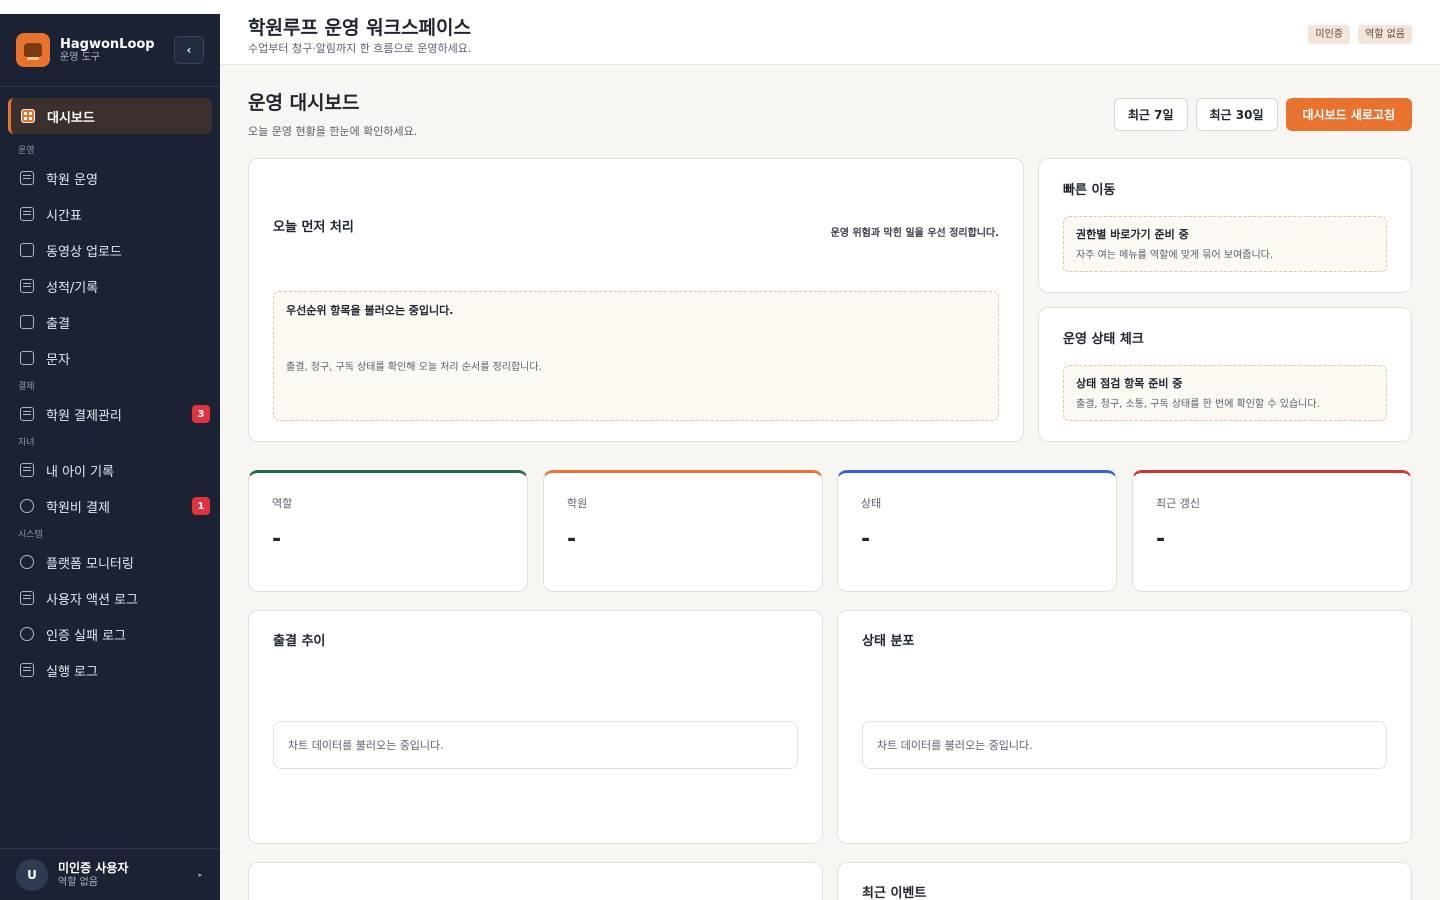 The height and width of the screenshot is (900, 1440). I want to click on workspace-title: 학원루프 운영 워크스페이스, so click(359, 28).